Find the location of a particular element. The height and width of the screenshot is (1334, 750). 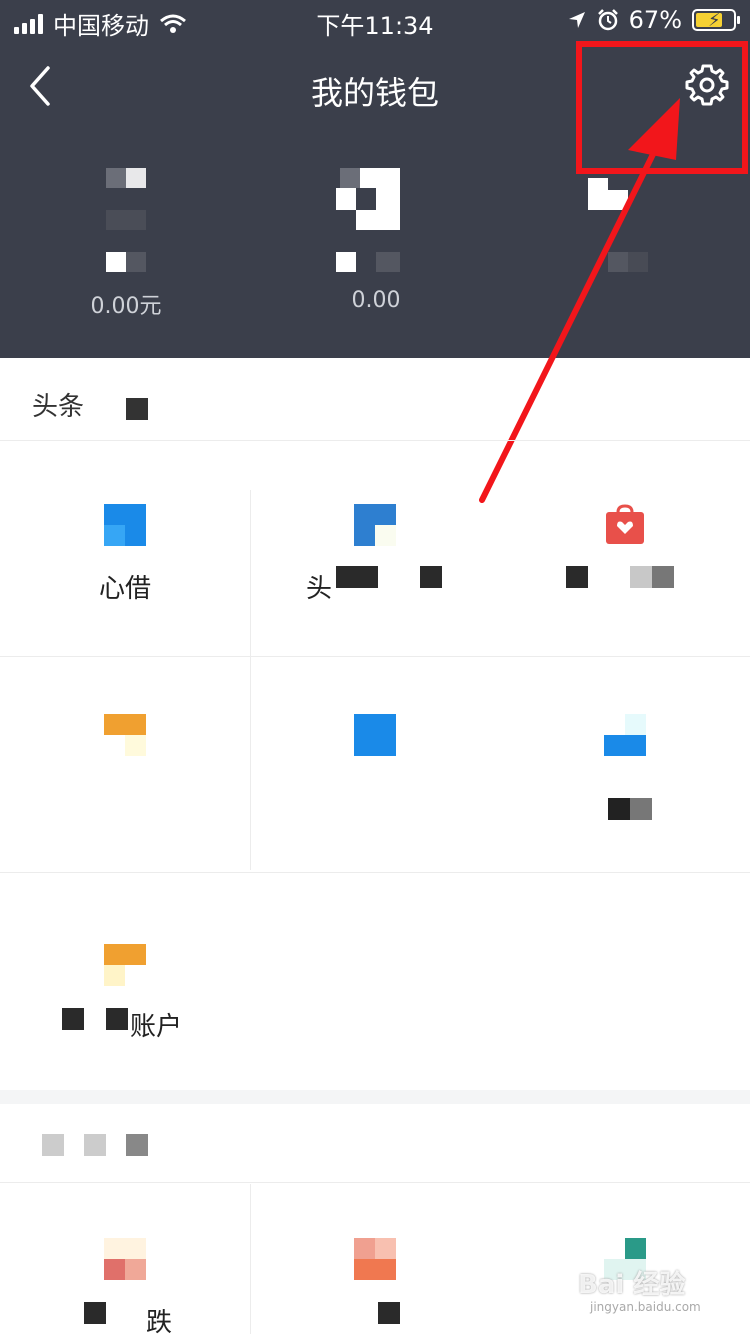

balance-block-2: 0.00 is located at coordinates (376, 240).